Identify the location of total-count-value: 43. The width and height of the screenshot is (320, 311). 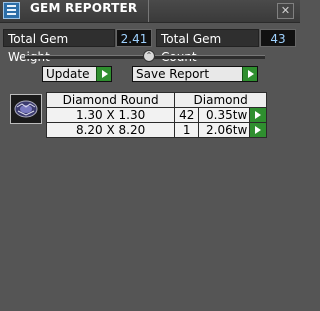
(278, 38).